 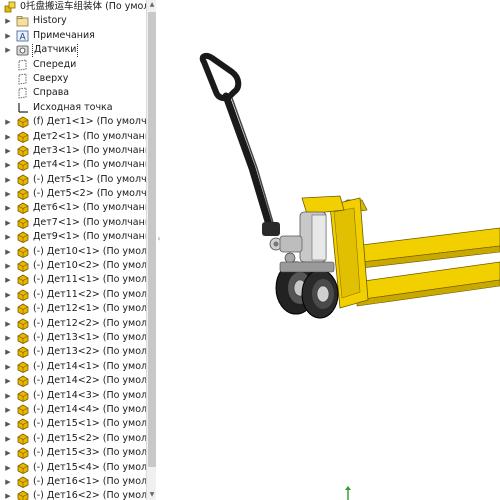 What do you see at coordinates (73, 93) in the screenshot?
I see `tree-item-plane-2: Справа` at bounding box center [73, 93].